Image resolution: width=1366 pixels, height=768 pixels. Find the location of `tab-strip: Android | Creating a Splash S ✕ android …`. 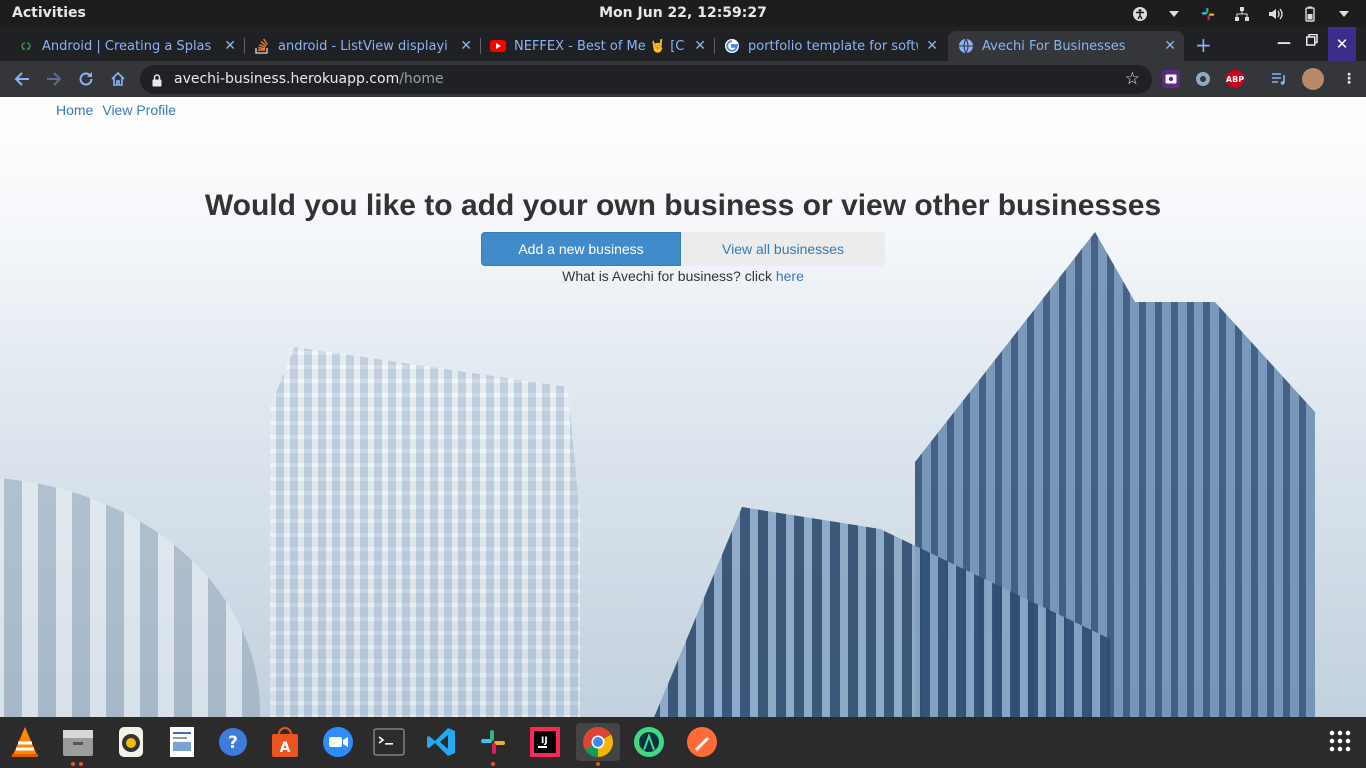

tab-strip: Android | Creating a Splash S ✕ android … is located at coordinates (683, 44).